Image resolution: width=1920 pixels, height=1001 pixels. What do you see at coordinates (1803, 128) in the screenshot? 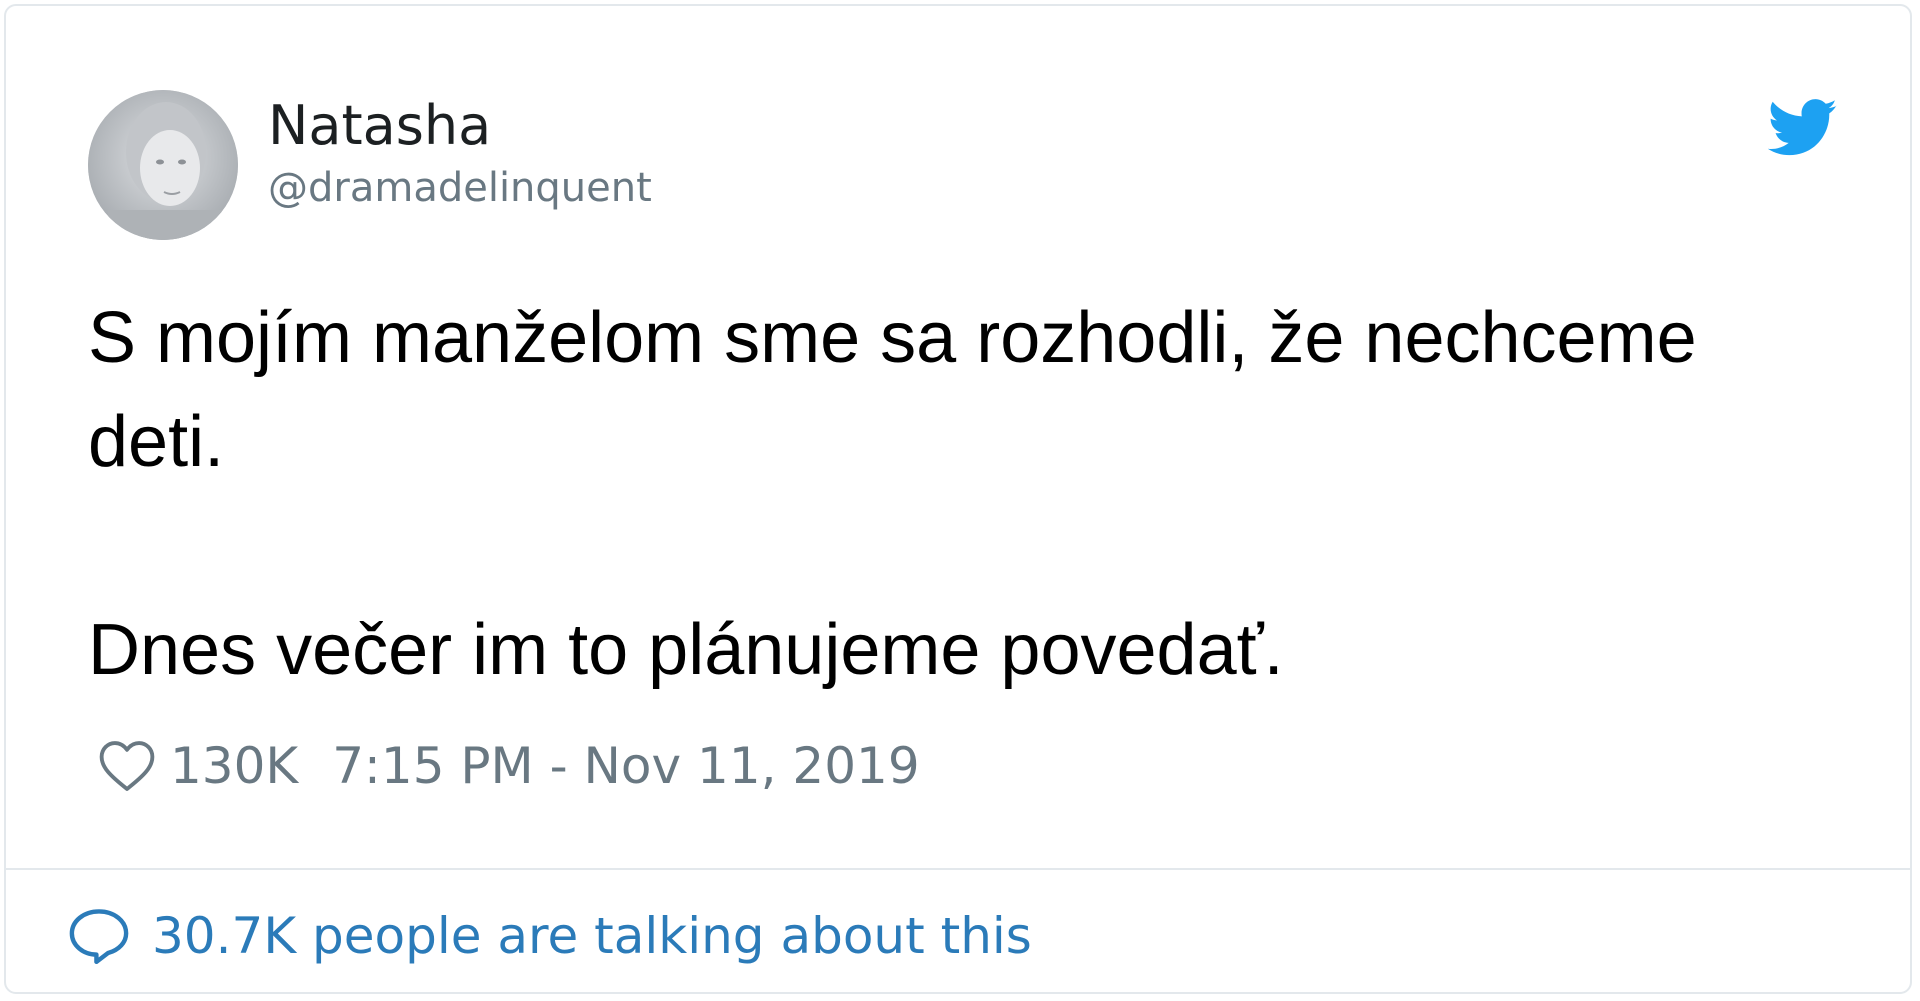
I see `twitter-bird-icon` at bounding box center [1803, 128].